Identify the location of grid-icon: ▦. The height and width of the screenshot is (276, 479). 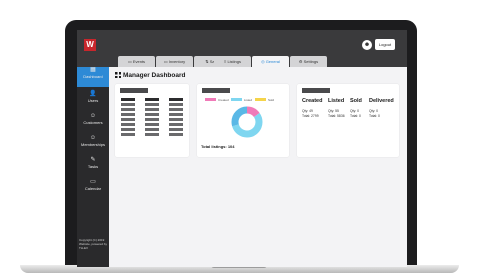
(93, 70).